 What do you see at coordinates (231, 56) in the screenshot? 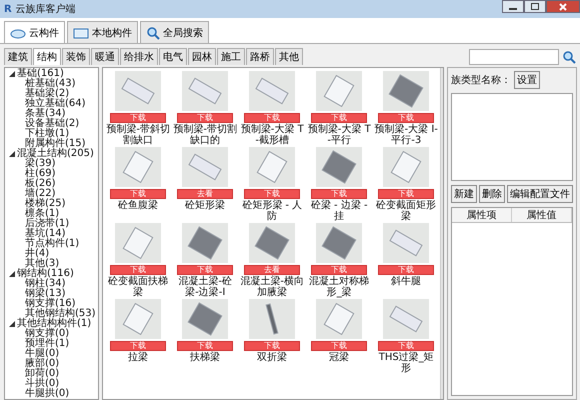
I see `category-tab: 施工` at bounding box center [231, 56].